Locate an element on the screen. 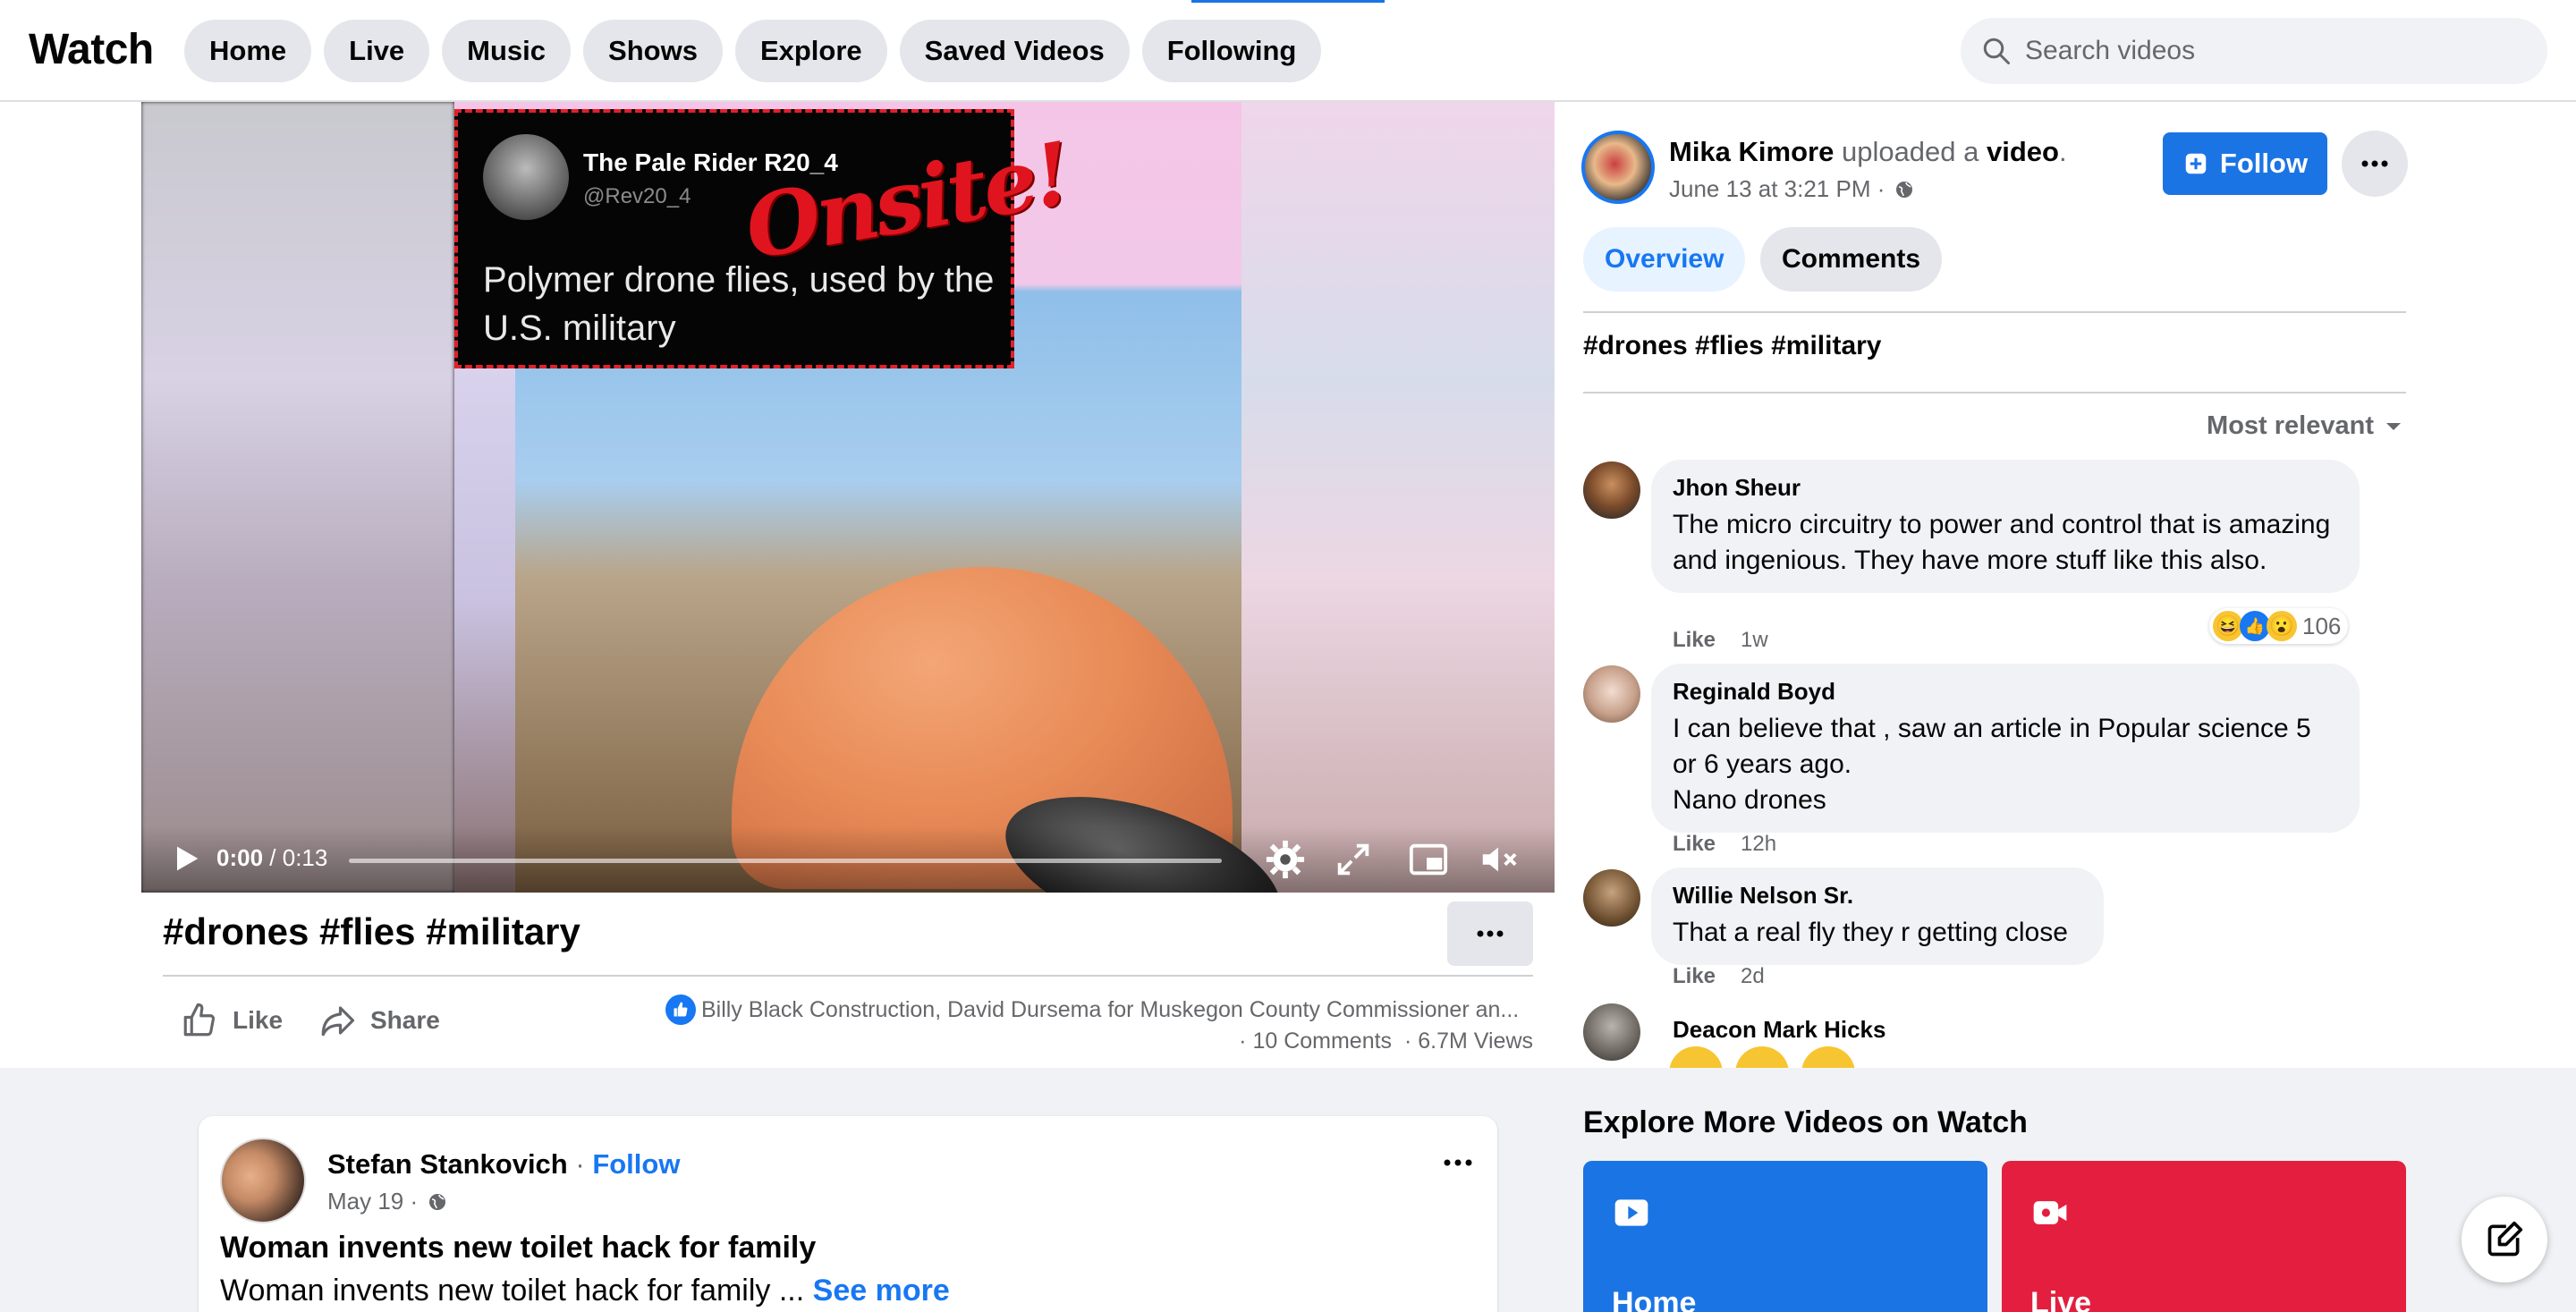  comment-emoji-row is located at coordinates (1762, 1057).